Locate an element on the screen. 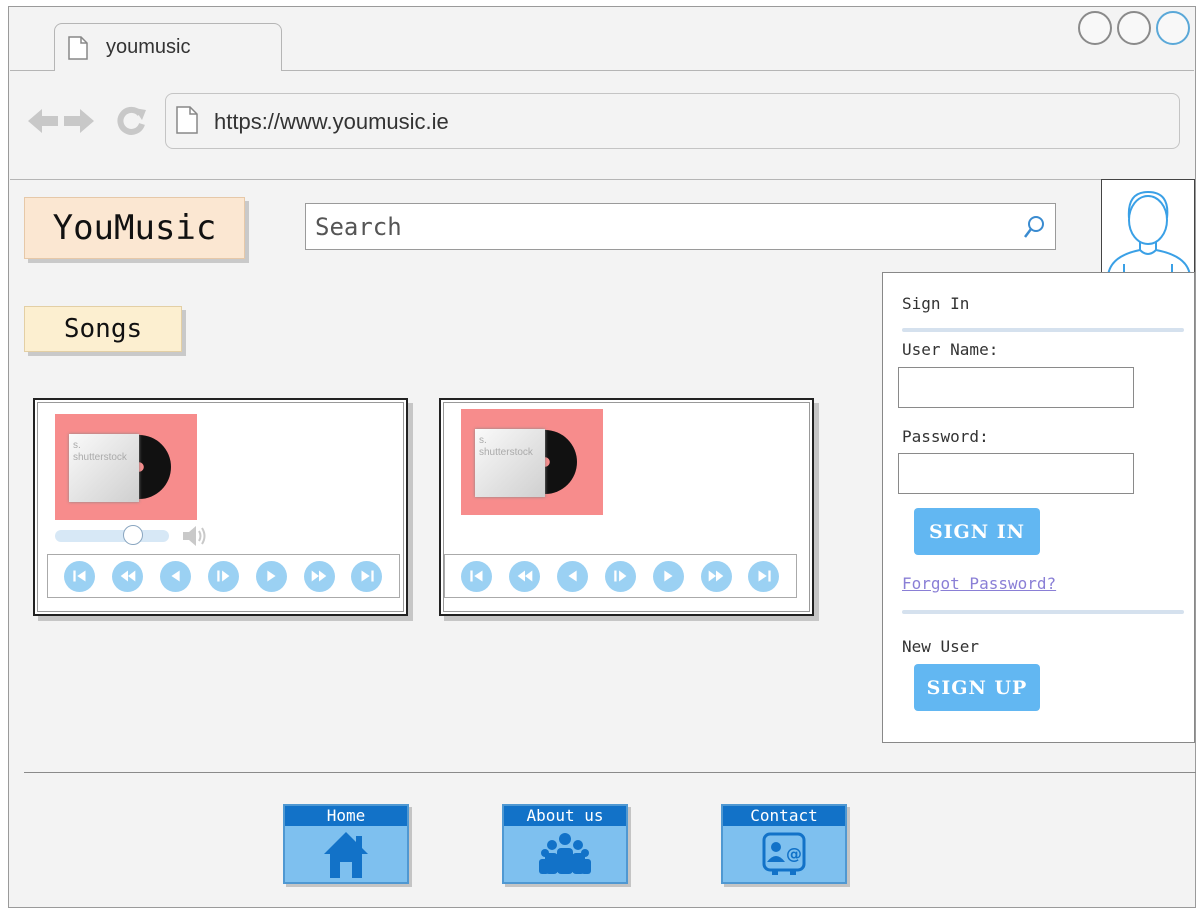 The height and width of the screenshot is (908, 1204). group-icon is located at coordinates (565, 853).